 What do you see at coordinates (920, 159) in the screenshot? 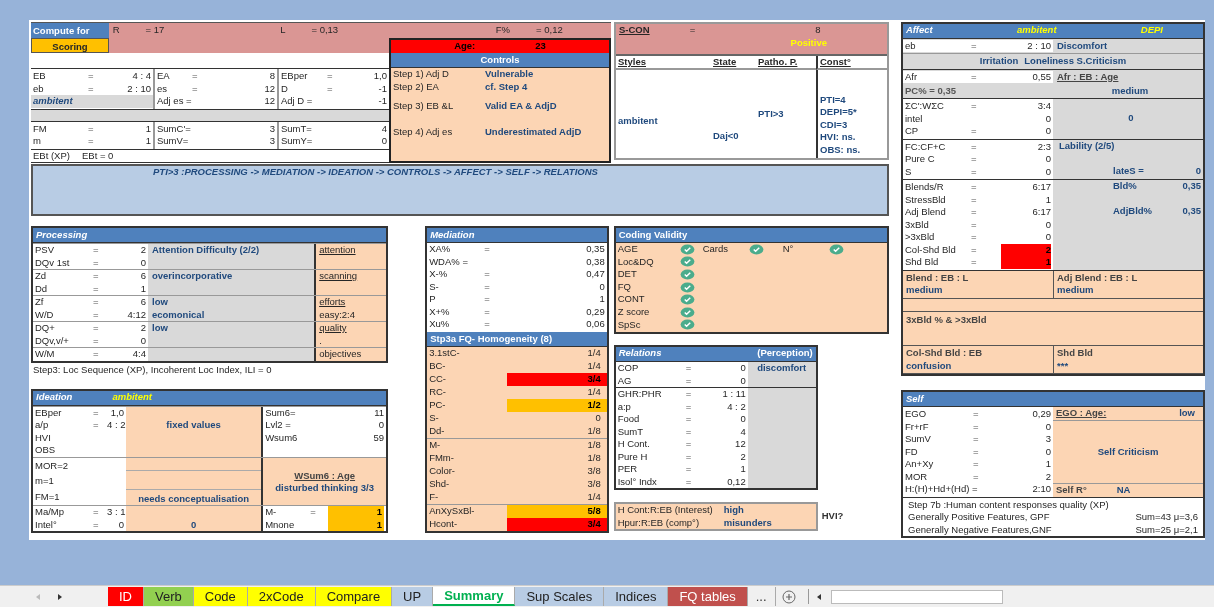
I see `field-label: Pure C` at bounding box center [920, 159].